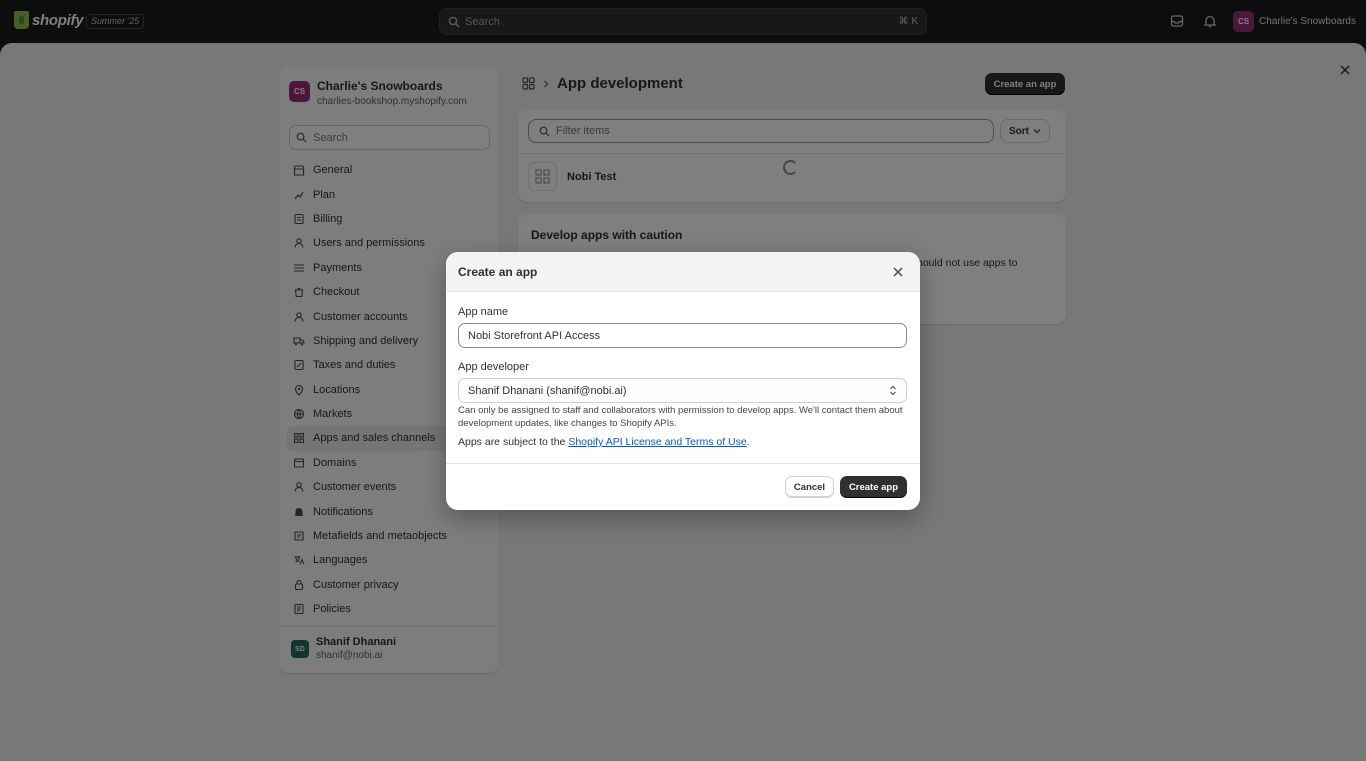 The image size is (1366, 761). Describe the element at coordinates (873, 487) in the screenshot. I see `create-app-button: Create app` at that location.